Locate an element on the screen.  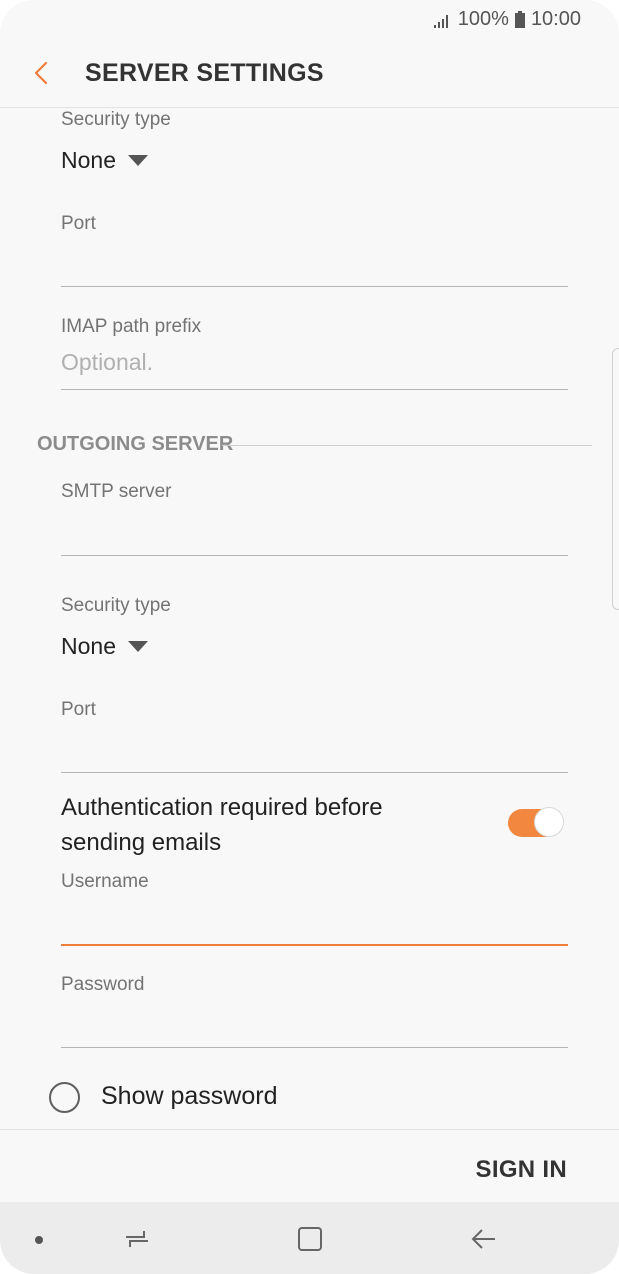
outgoing-port-field is located at coordinates (314, 772).